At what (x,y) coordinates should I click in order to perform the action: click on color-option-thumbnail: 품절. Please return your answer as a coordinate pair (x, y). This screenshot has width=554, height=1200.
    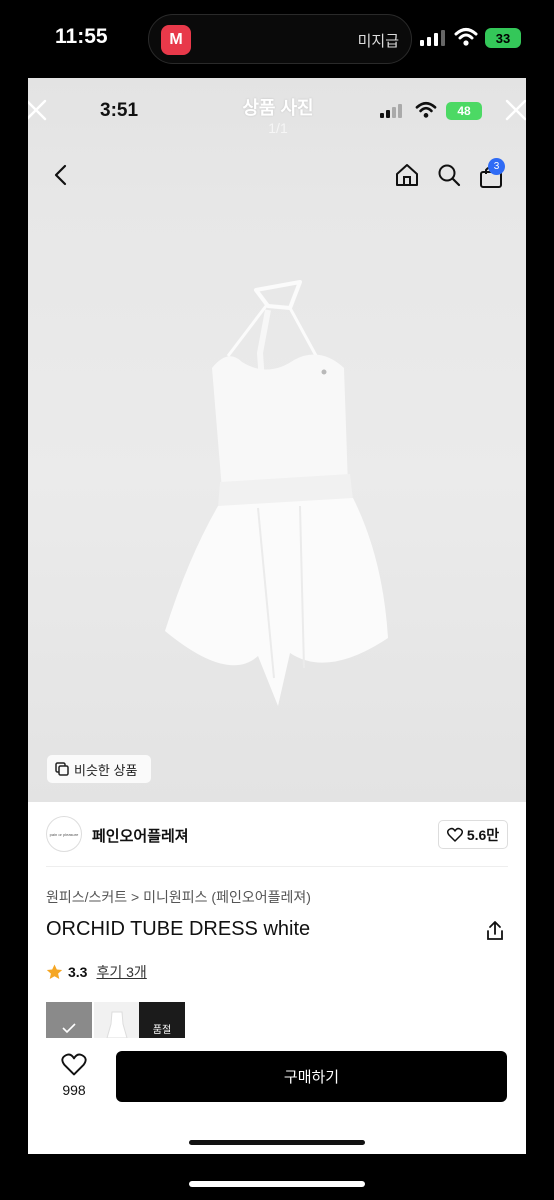
    Looking at the image, I should click on (162, 1020).